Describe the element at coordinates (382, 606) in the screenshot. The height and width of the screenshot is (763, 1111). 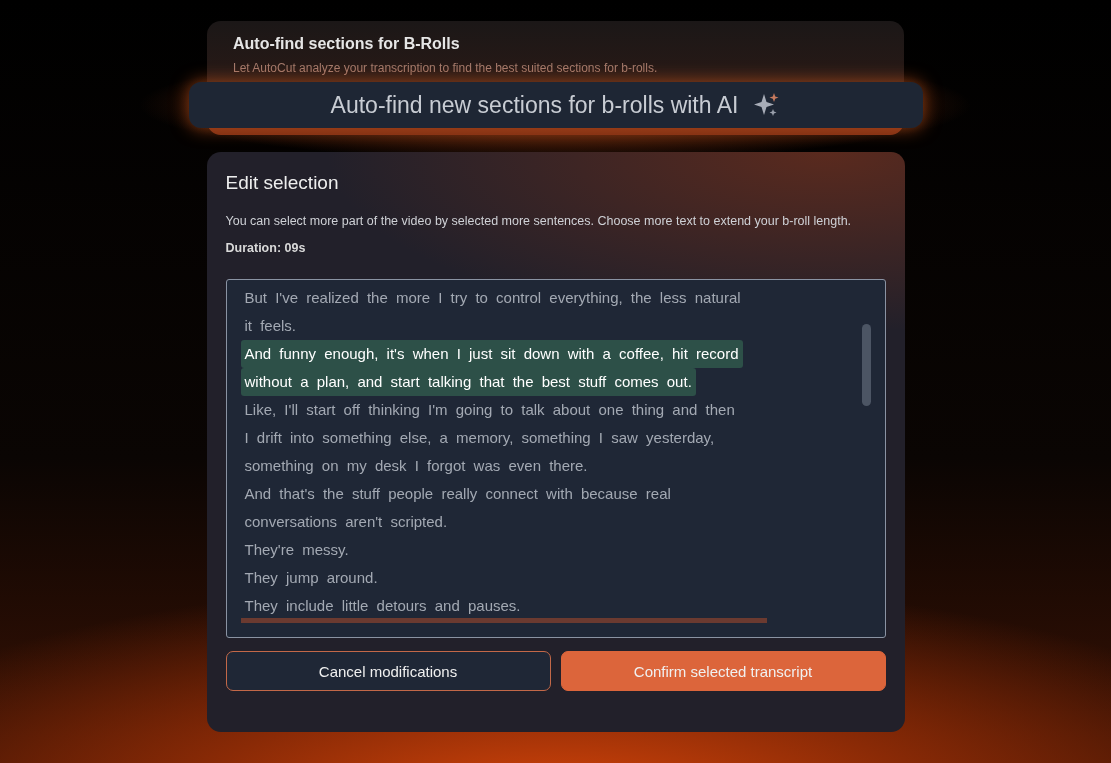
I see `transcript-line: They include little detours and pauses.` at that location.